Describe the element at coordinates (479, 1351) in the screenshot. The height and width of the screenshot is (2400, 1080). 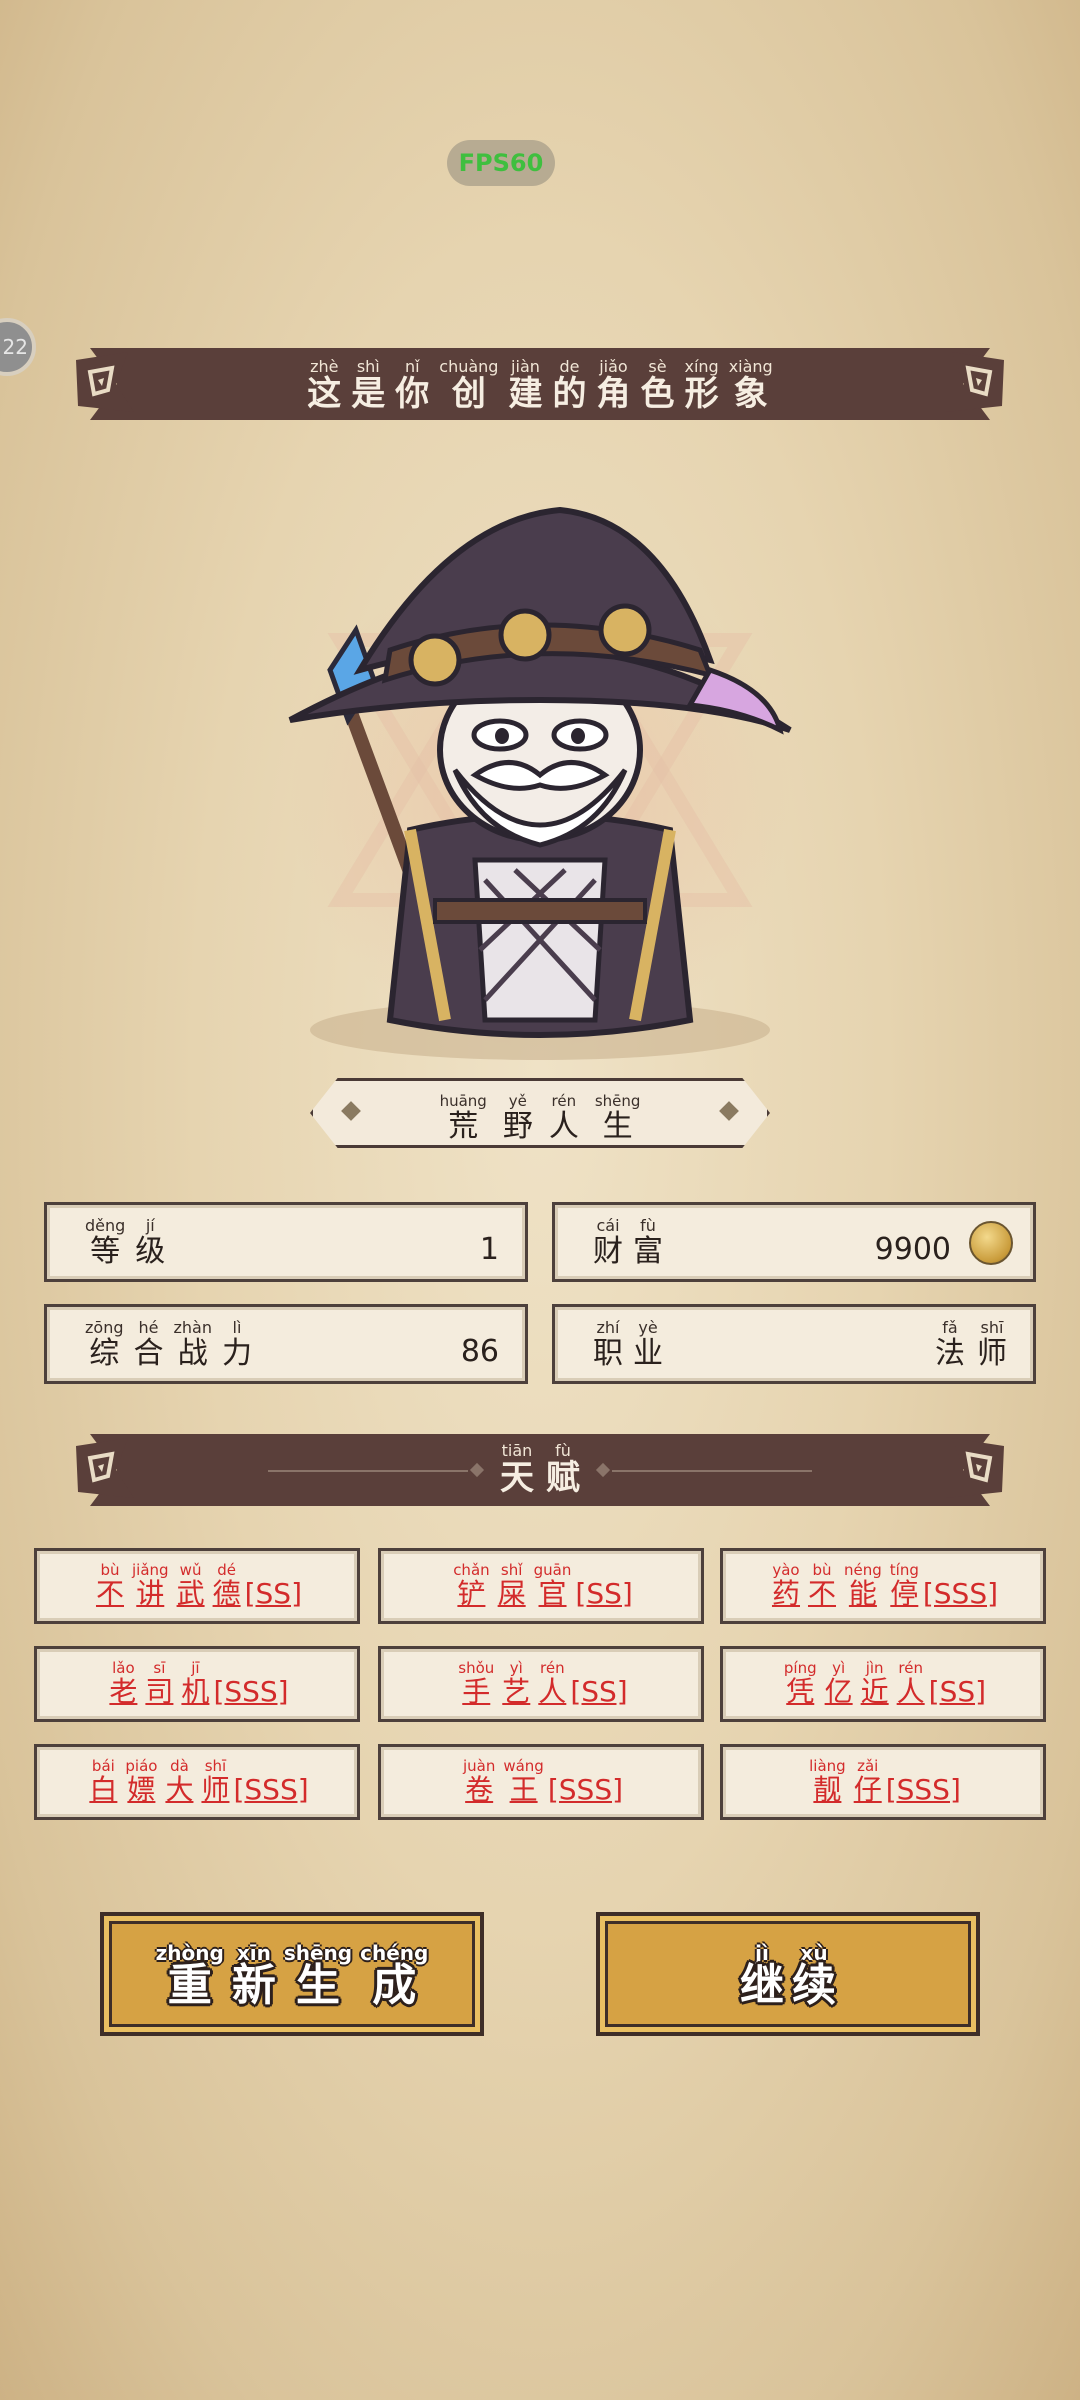
I see `stat-value: 86` at that location.